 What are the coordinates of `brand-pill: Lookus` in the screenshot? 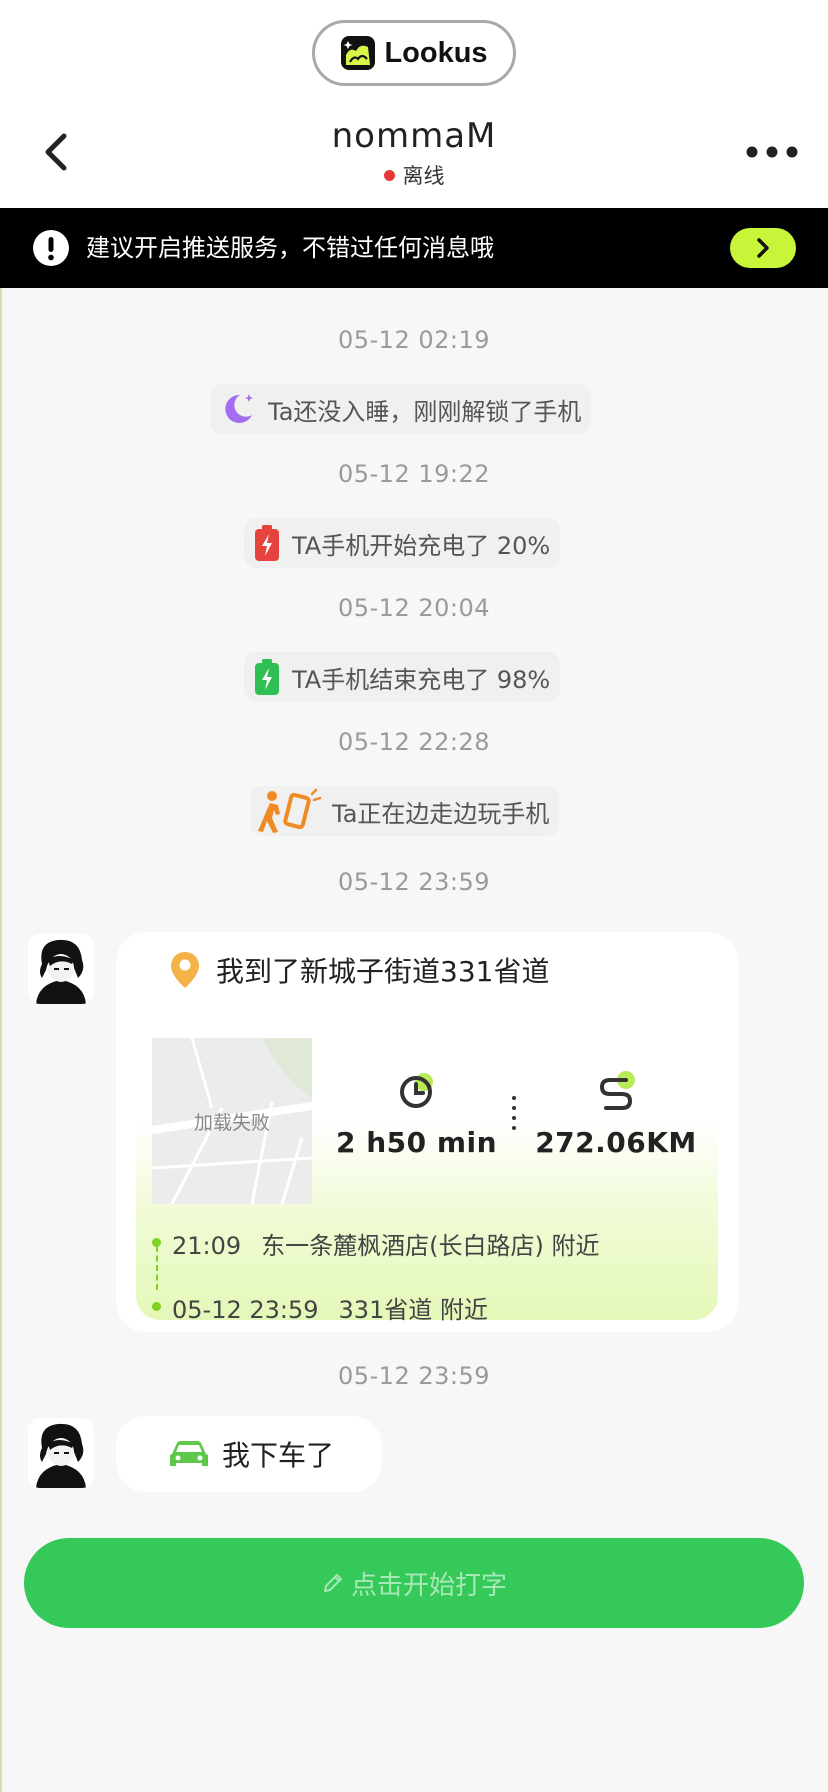 It's located at (414, 53).